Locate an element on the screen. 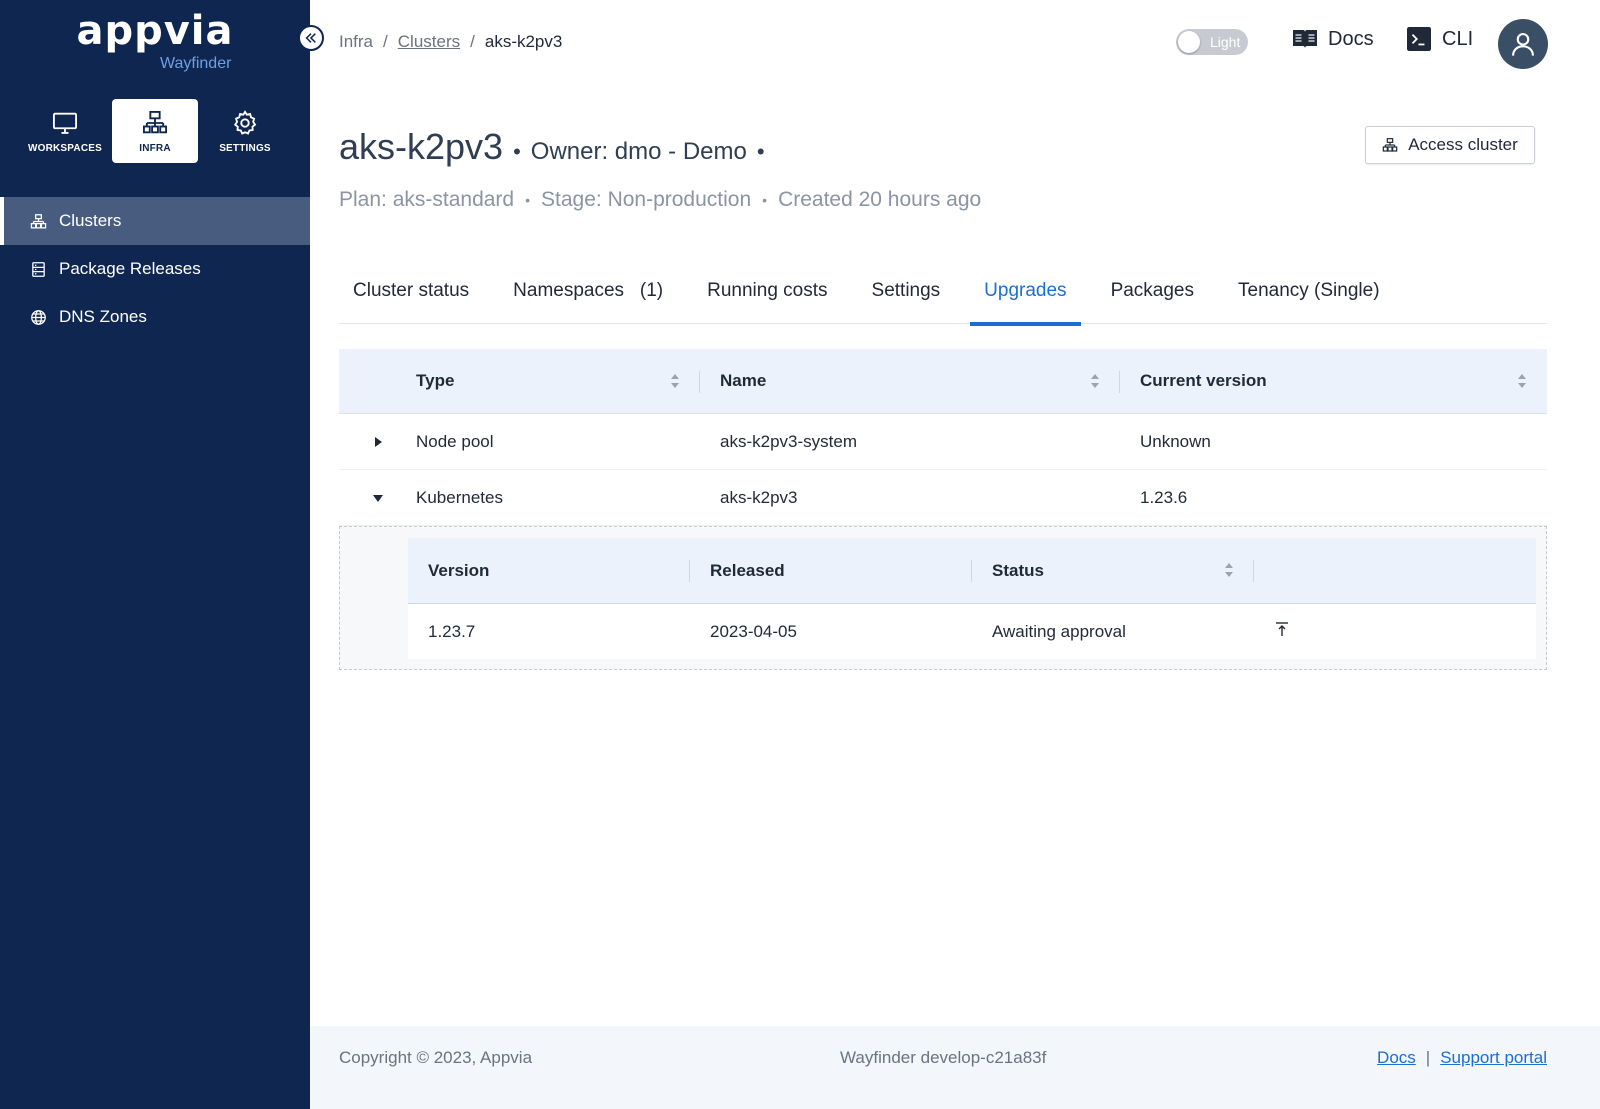 This screenshot has height=1109, width=1600. table-header: Type Name Current version is located at coordinates (943, 381).